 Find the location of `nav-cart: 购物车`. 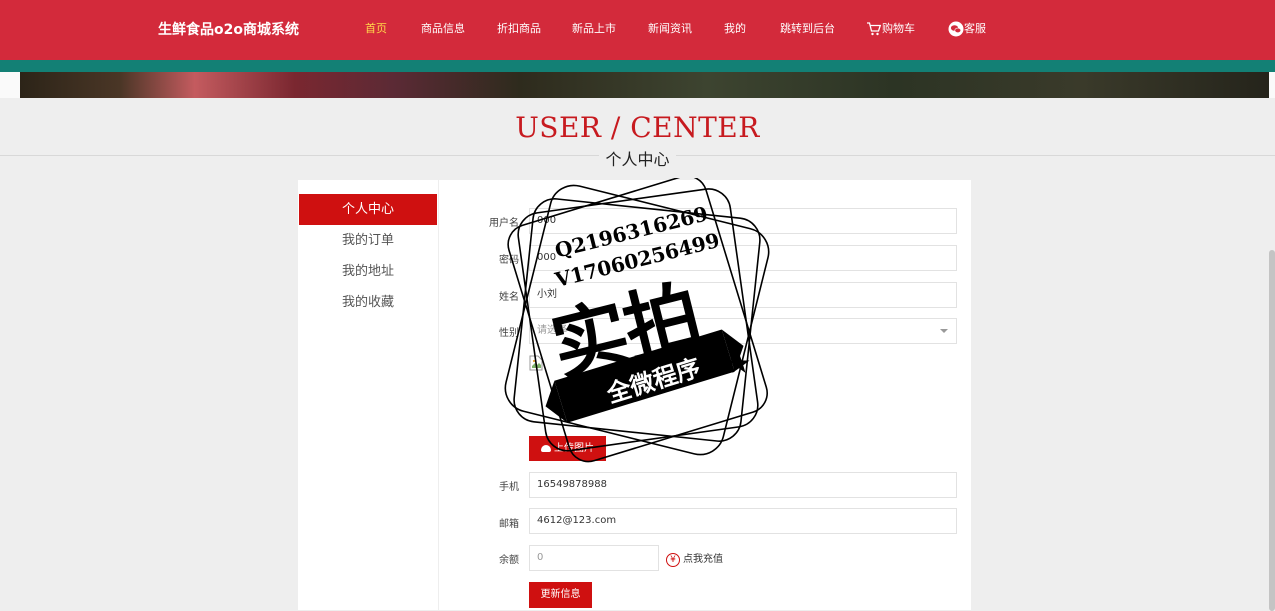

nav-cart: 购物车 is located at coordinates (890, 28).